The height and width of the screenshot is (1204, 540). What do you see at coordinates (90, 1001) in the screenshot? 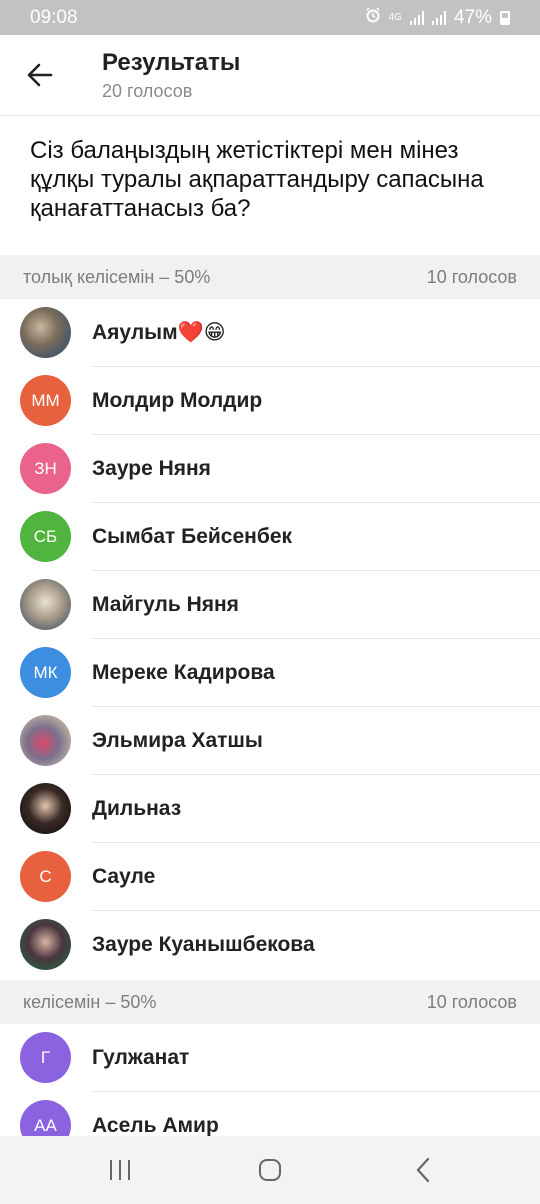
I see `option-label: келісемін – 50%` at bounding box center [90, 1001].